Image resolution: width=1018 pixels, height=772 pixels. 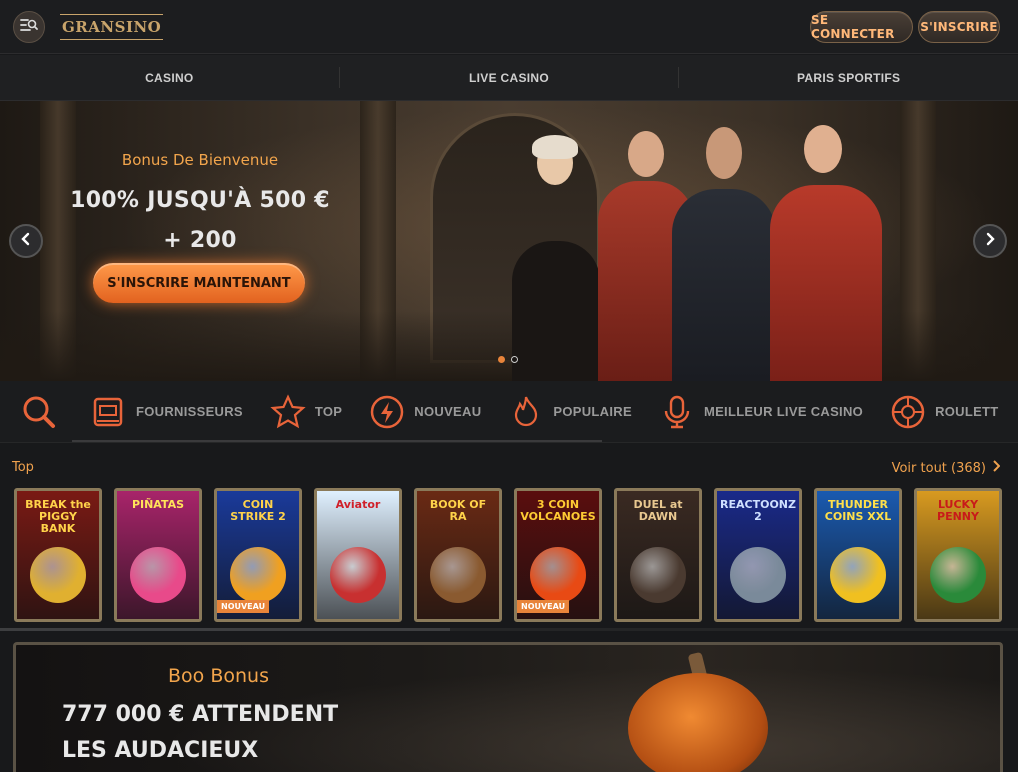 I want to click on game-tile: COIN STRIKE 2 NOUVEAU, so click(x=258, y=555).